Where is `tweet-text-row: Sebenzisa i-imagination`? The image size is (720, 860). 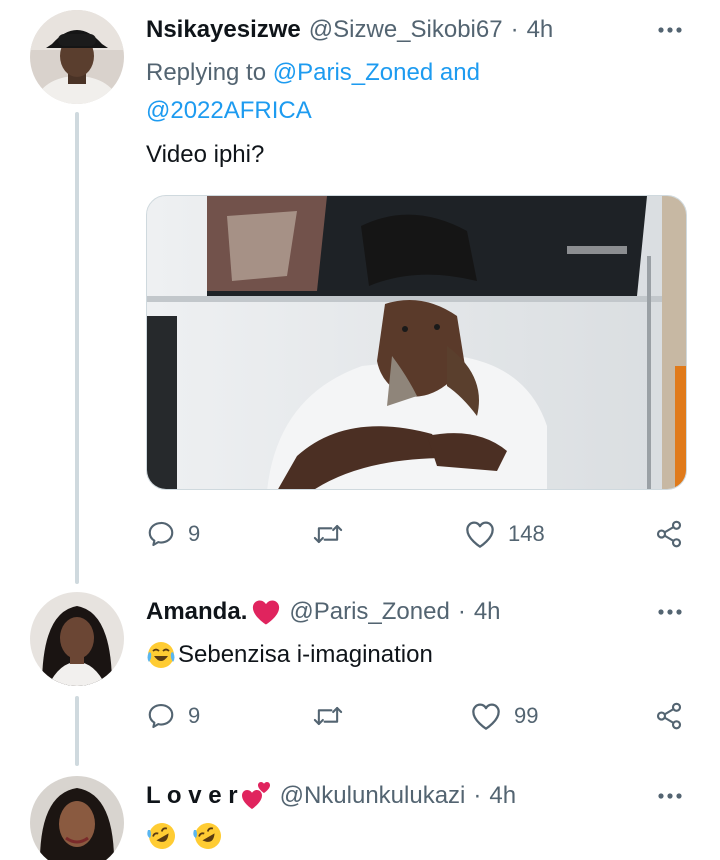 tweet-text-row: Sebenzisa i-imagination is located at coordinates (289, 655).